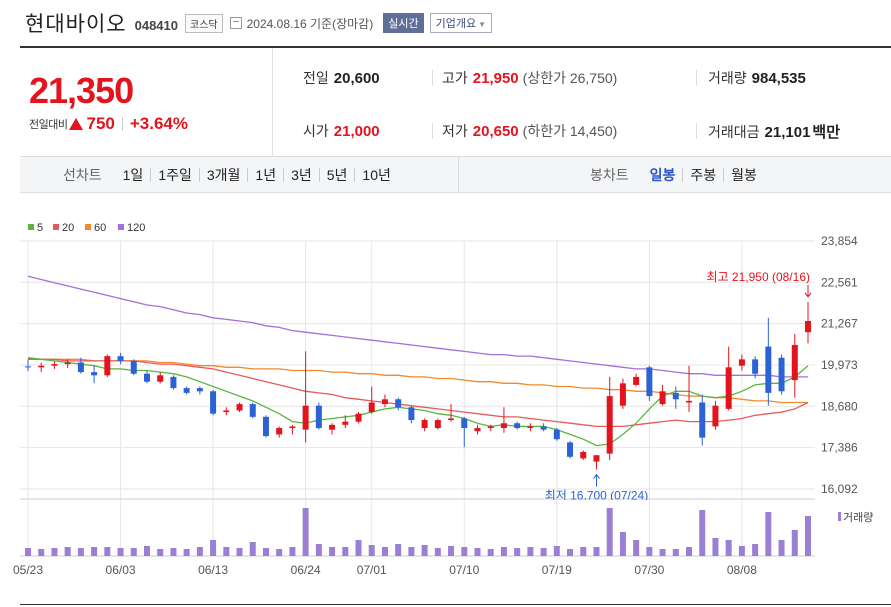 This screenshot has width=891, height=607. I want to click on period-5y: 5년, so click(336, 174).